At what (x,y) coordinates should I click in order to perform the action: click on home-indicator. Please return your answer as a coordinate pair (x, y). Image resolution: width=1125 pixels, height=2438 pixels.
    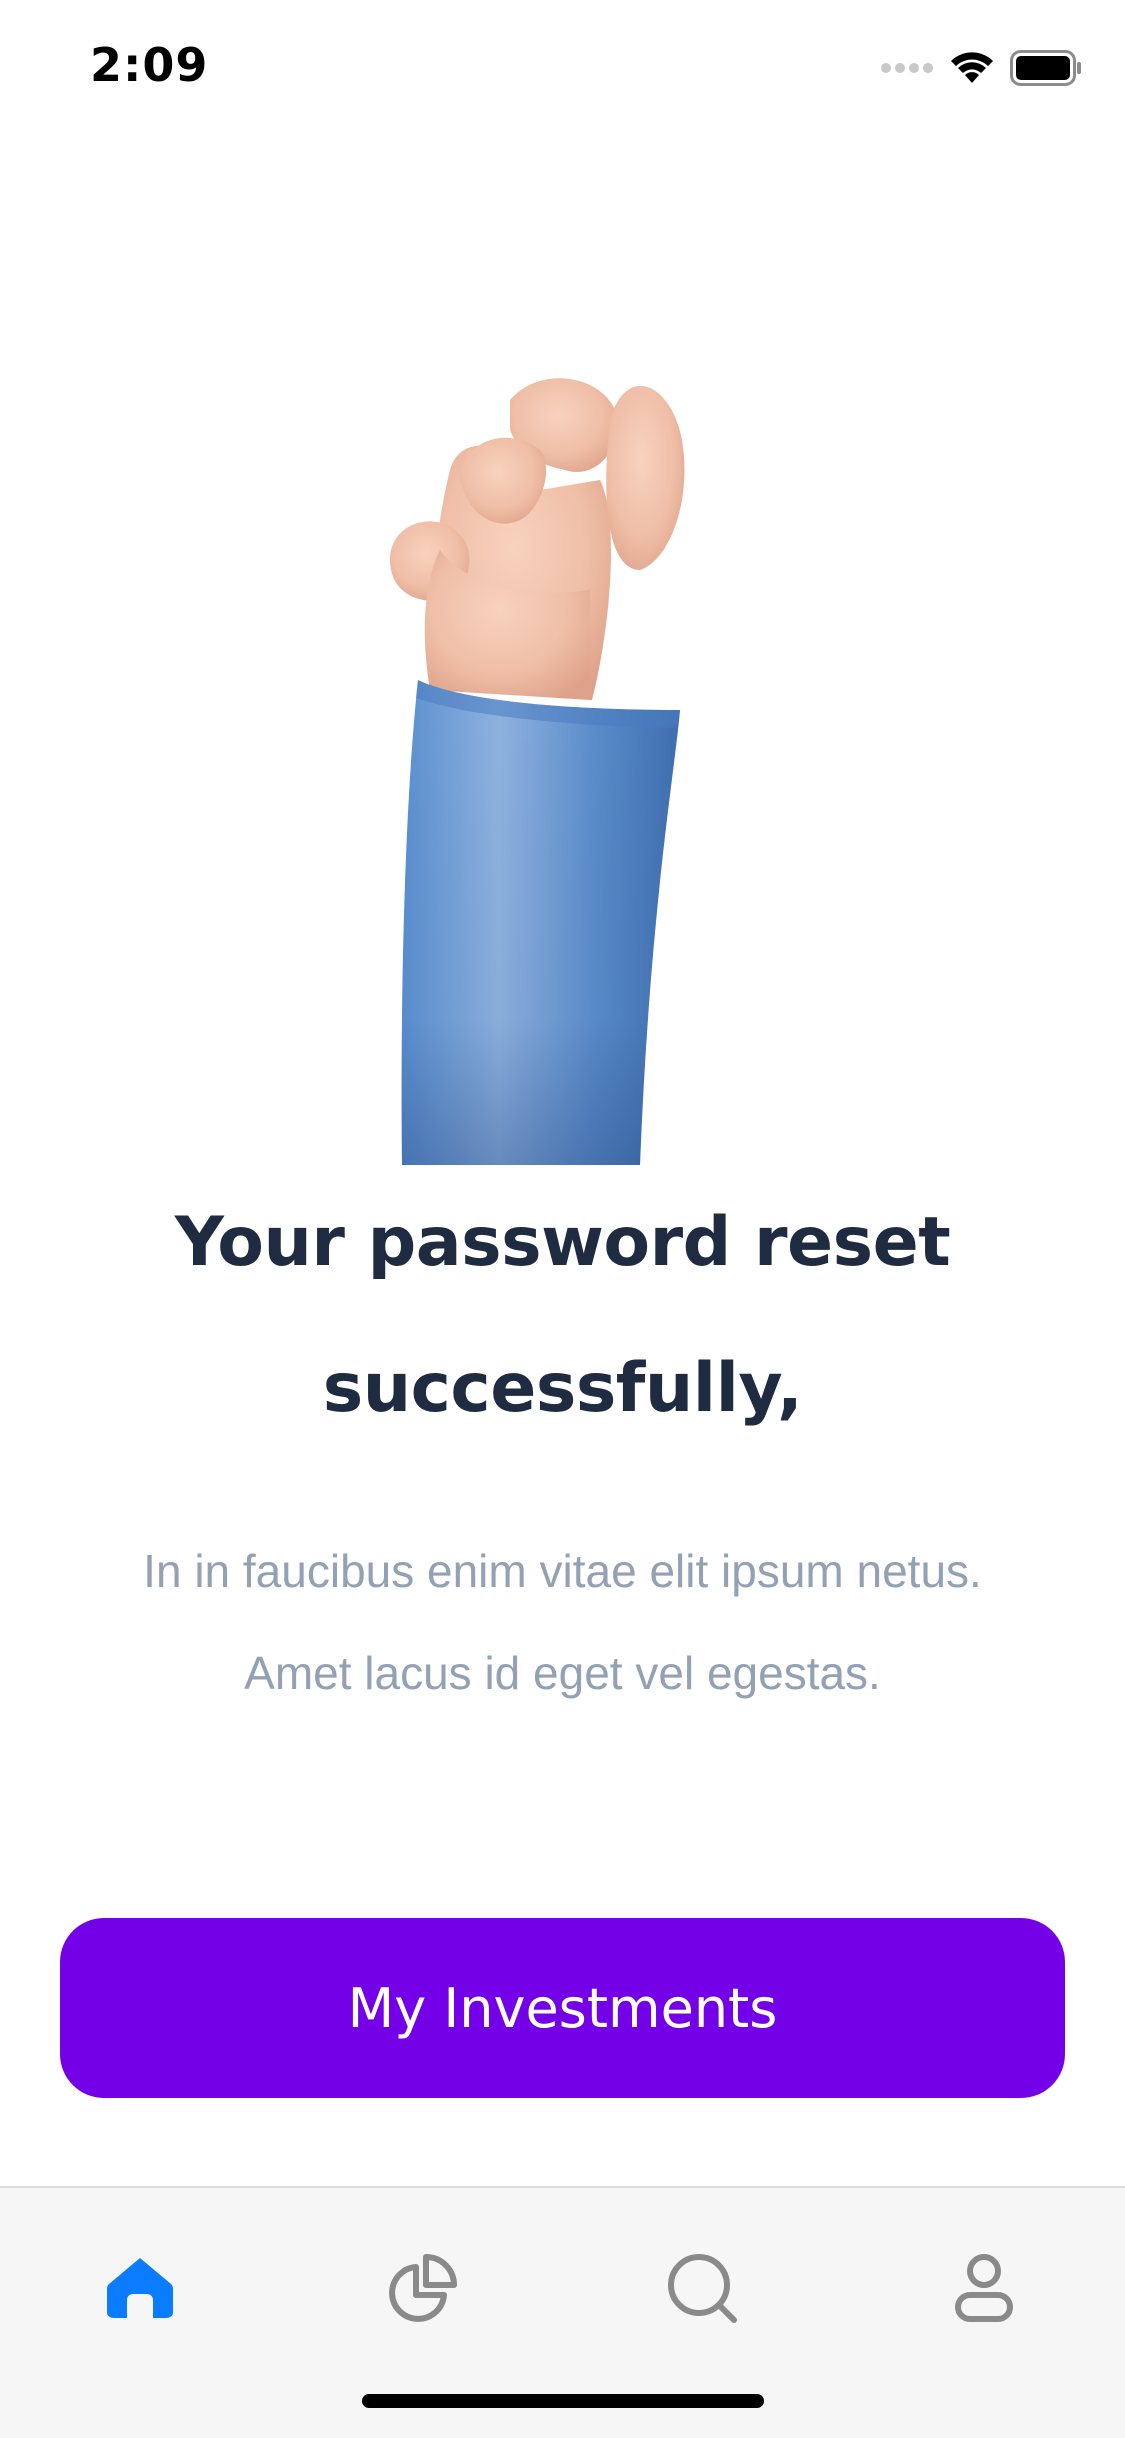
    Looking at the image, I should click on (563, 2401).